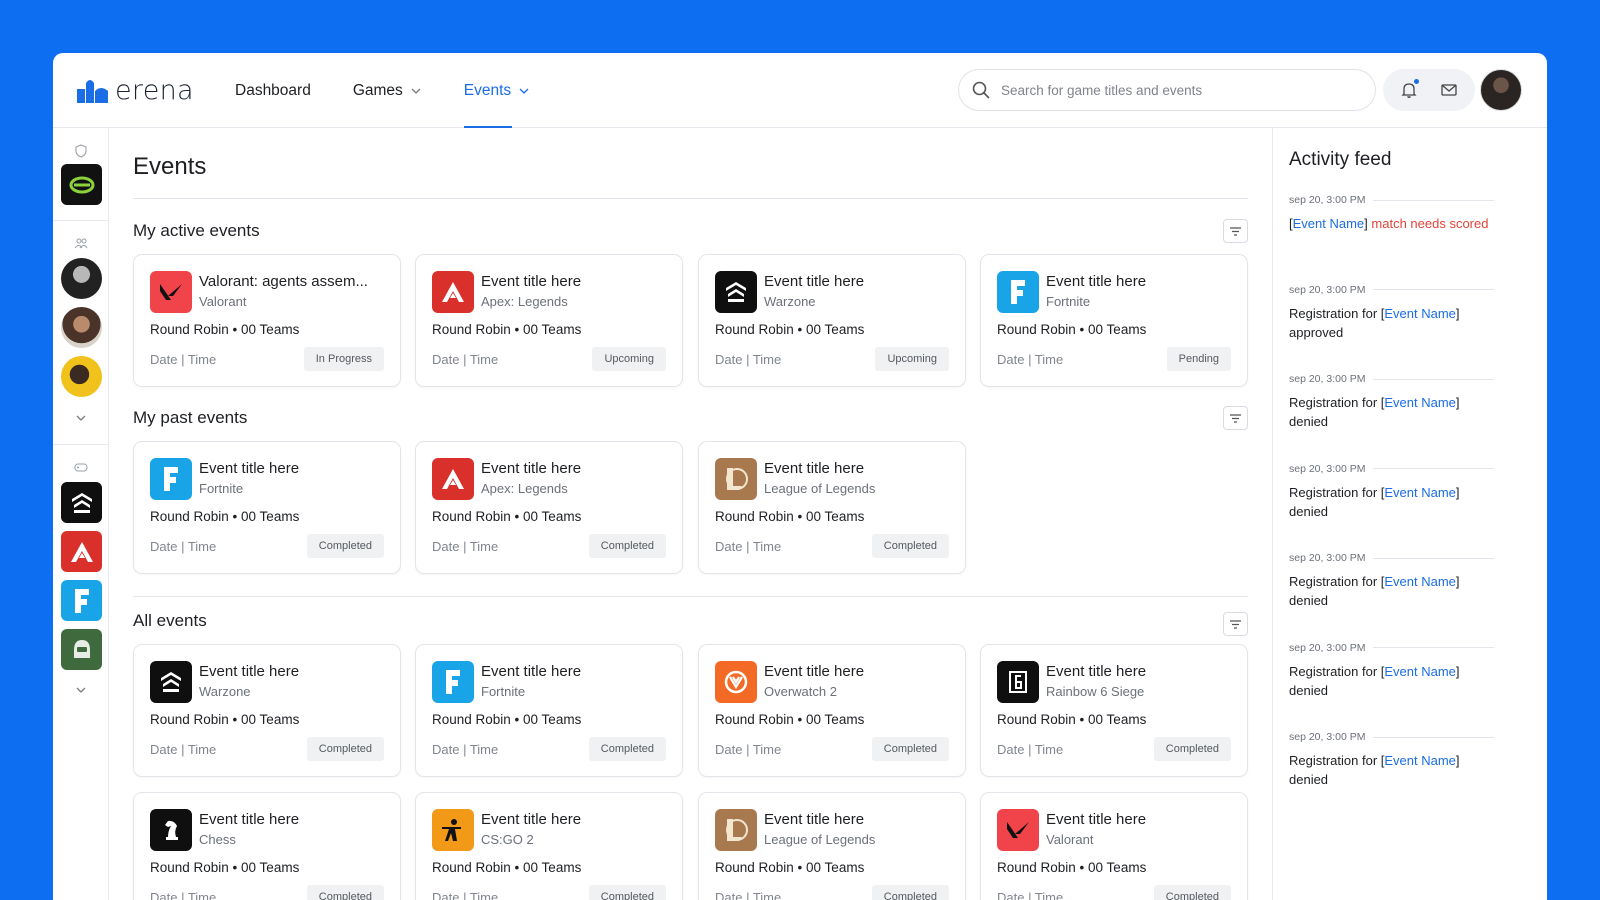 The image size is (1600, 900). I want to click on filter-button-past, so click(1235, 418).